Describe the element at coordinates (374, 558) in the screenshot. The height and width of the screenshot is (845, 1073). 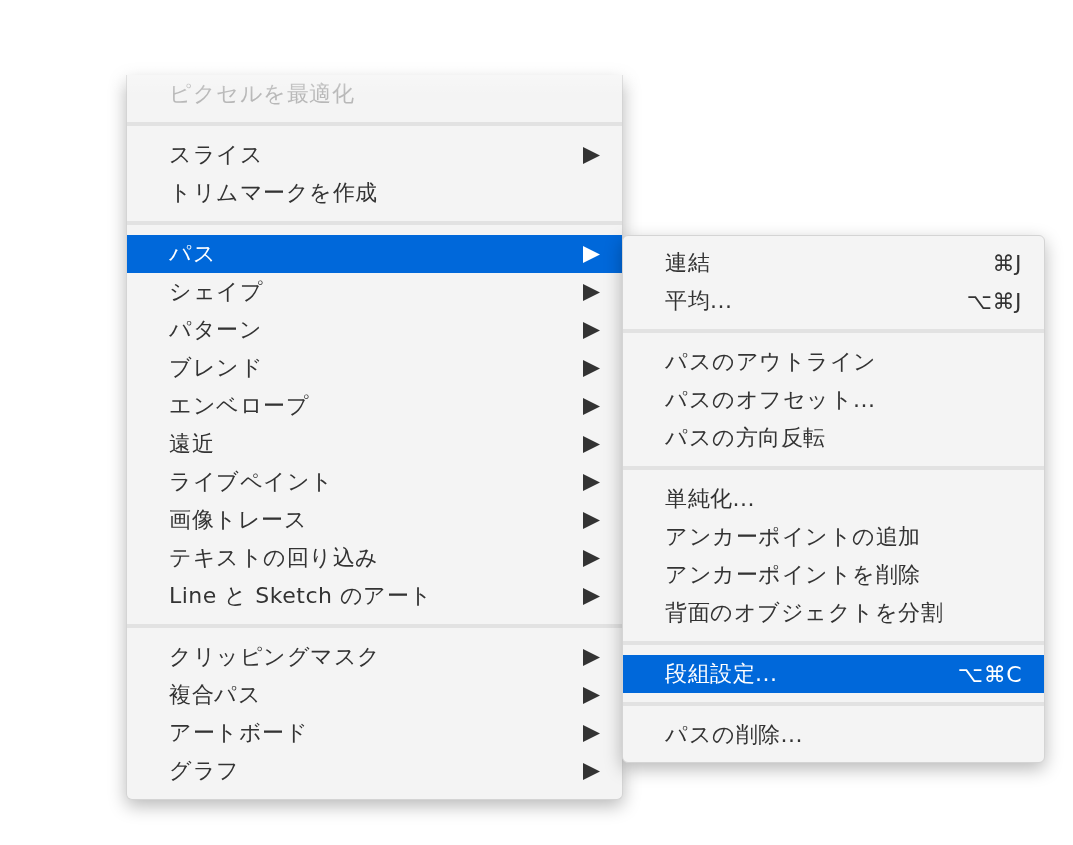
I see `menu-item: テキストの回り込み` at that location.